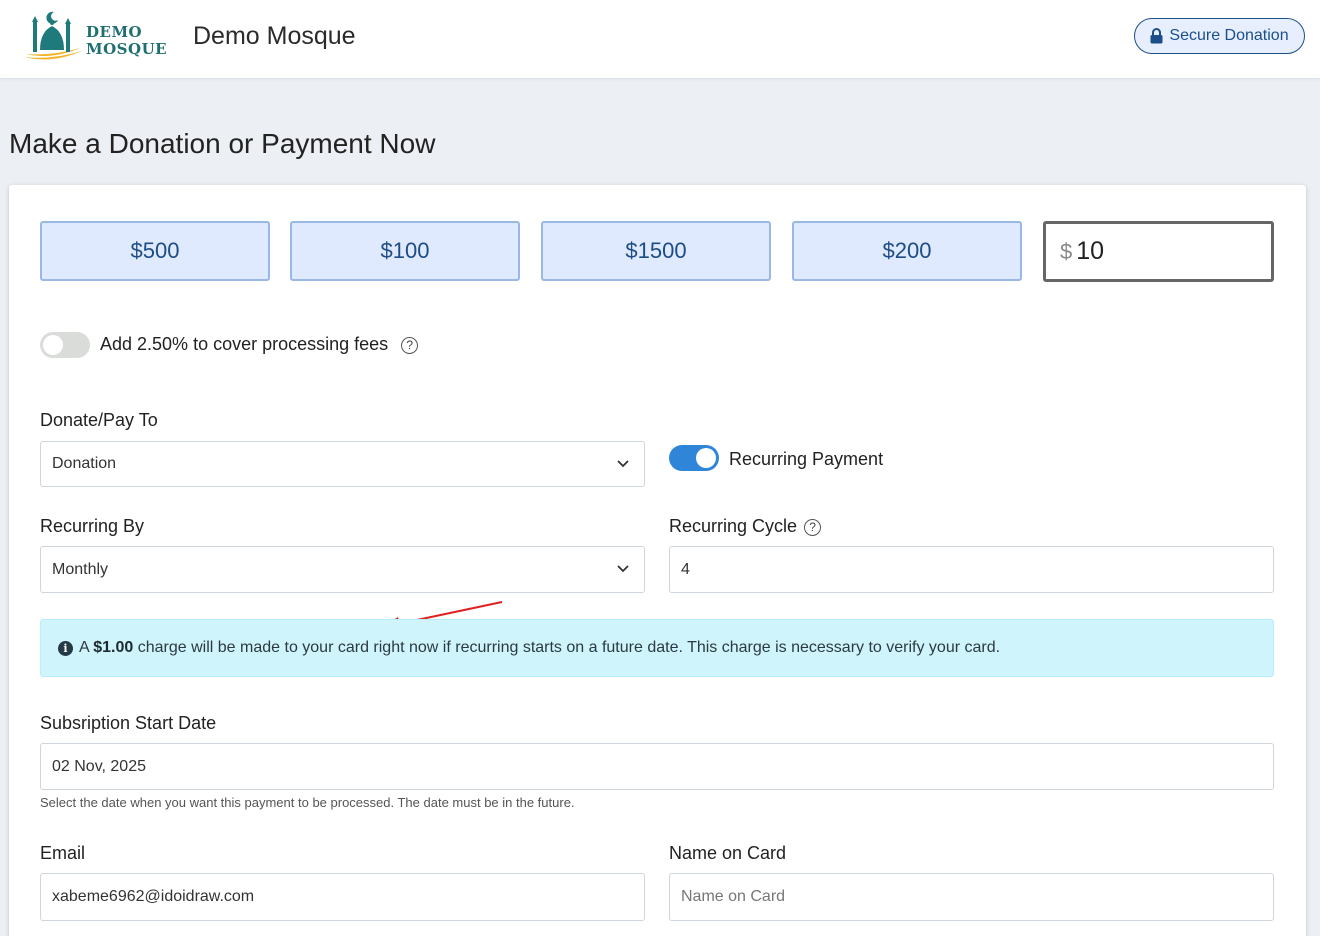 Image resolution: width=1320 pixels, height=936 pixels. Describe the element at coordinates (99, 420) in the screenshot. I see `donate-to-label: Donate/Pay To` at that location.